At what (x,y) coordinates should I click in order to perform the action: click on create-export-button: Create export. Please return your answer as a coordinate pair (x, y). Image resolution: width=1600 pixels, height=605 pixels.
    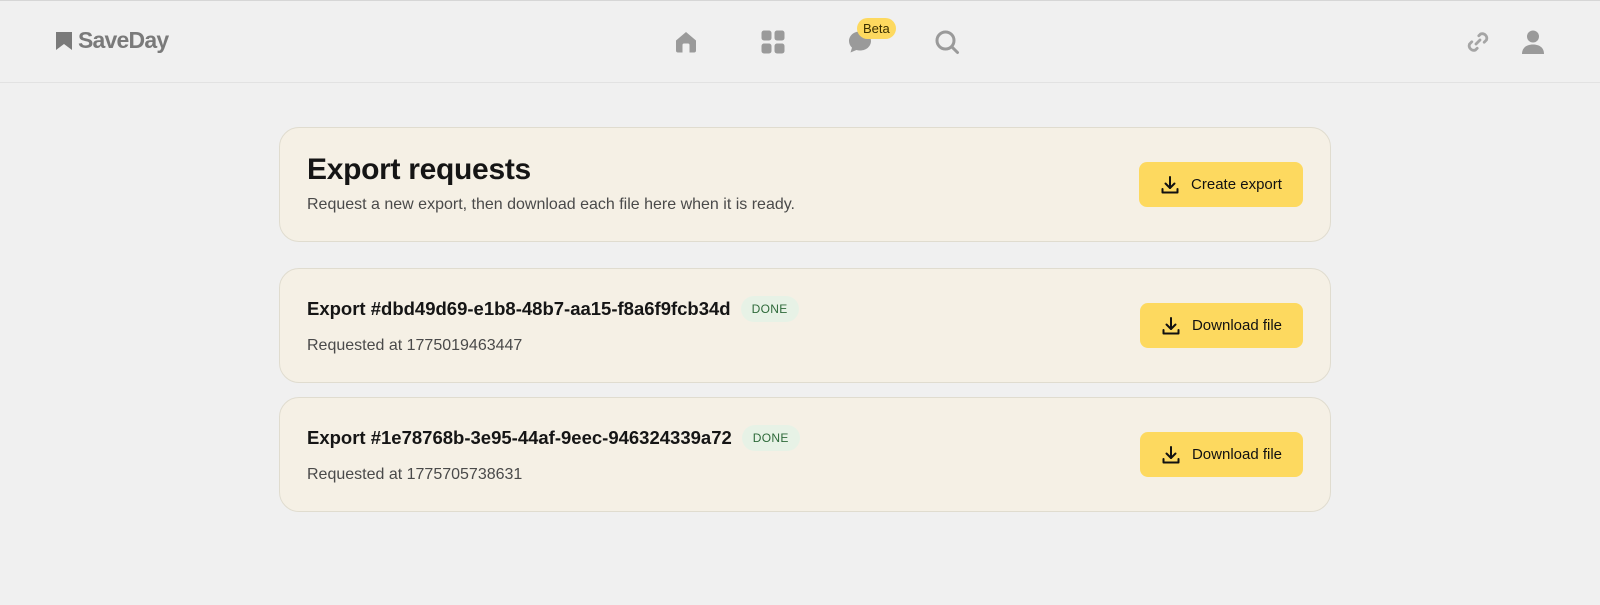
    Looking at the image, I should click on (1221, 184).